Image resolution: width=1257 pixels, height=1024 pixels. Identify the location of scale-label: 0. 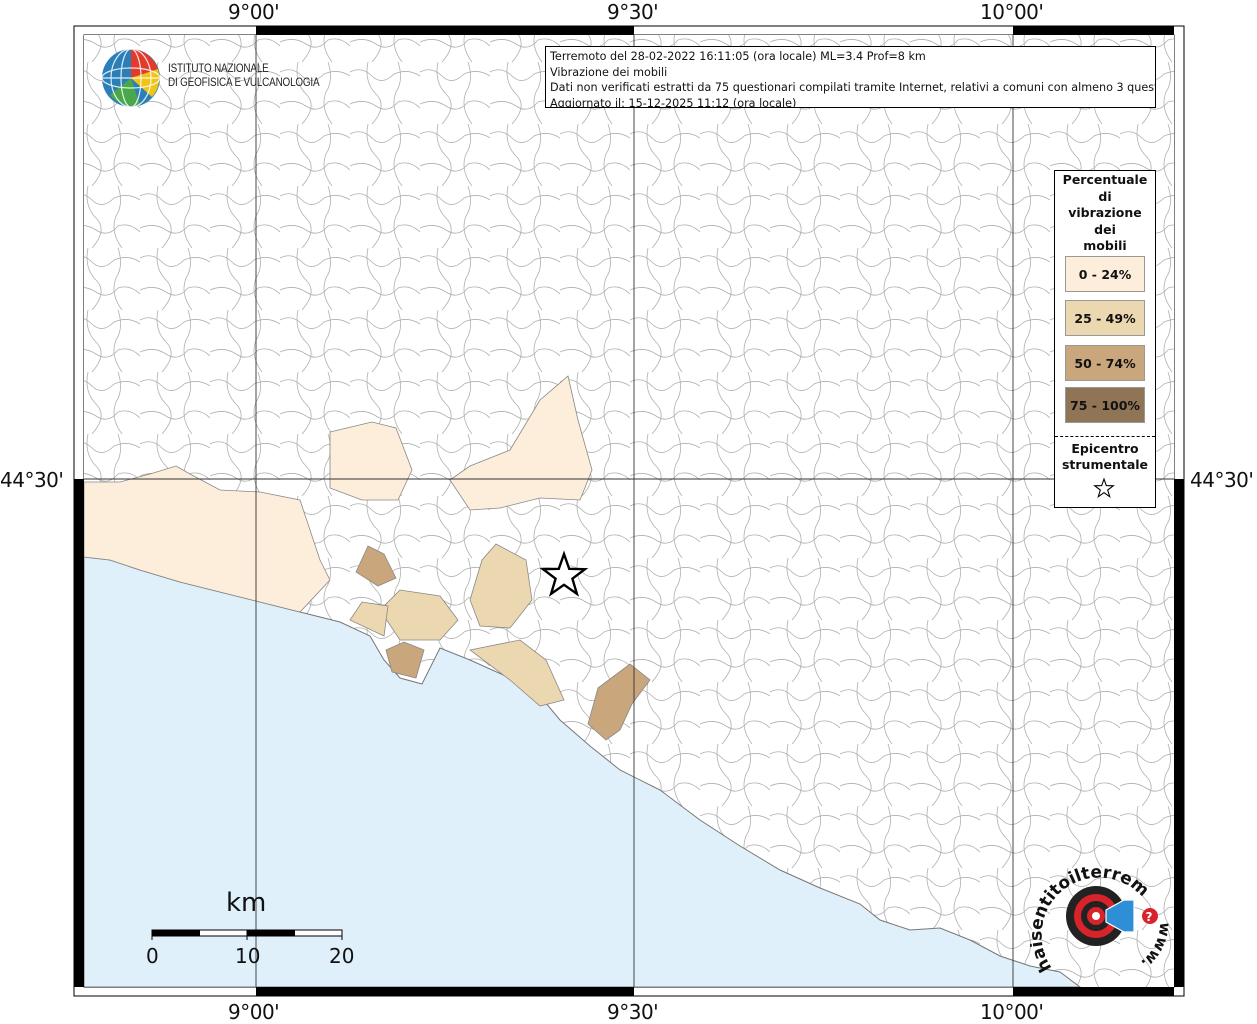
(152, 956).